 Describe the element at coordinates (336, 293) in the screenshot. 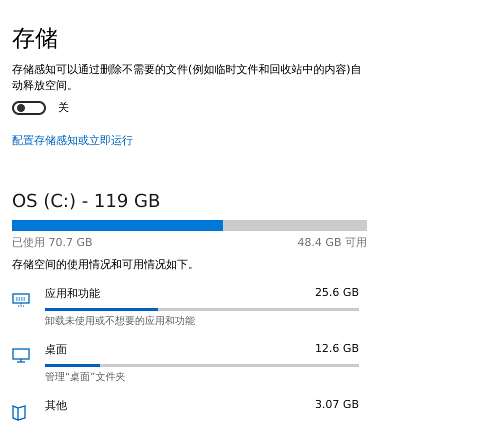

I see `category-size: 25.6 GB` at that location.